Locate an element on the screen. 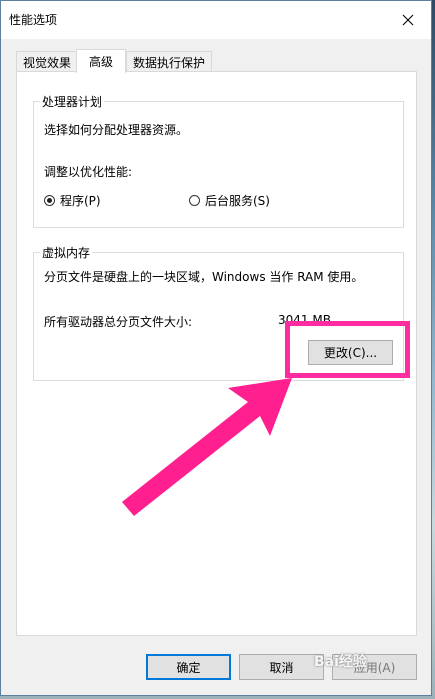 This screenshot has width=435, height=699. ok-button-label: 确定 is located at coordinates (188, 667).